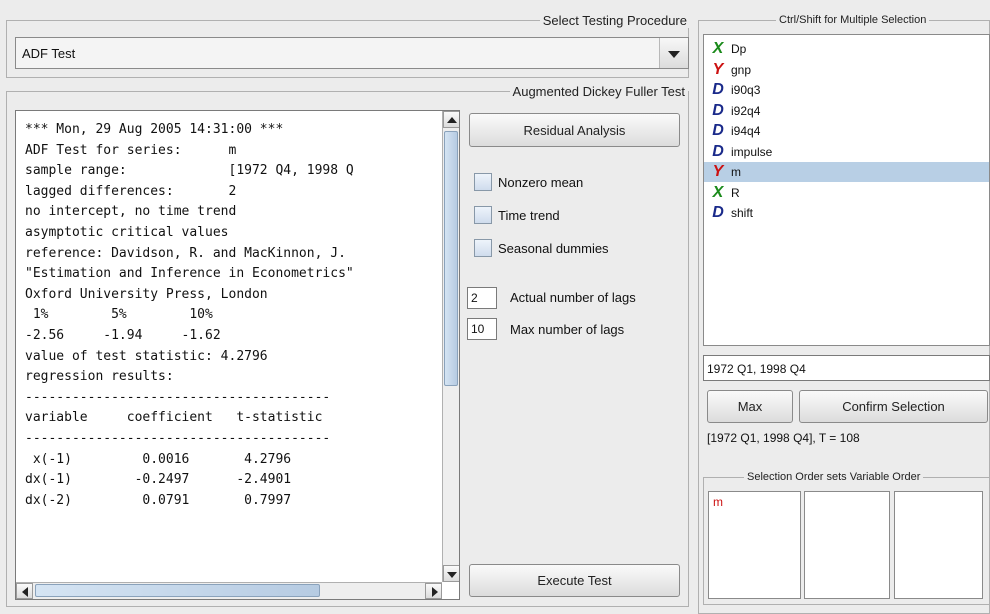 Image resolution: width=990 pixels, height=614 pixels. Describe the element at coordinates (99, 377) in the screenshot. I see `output-line: regression results:` at that location.